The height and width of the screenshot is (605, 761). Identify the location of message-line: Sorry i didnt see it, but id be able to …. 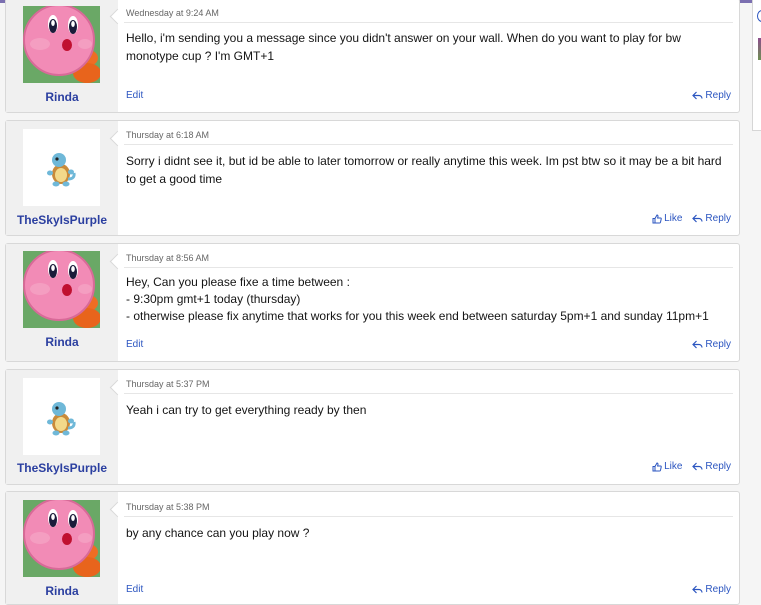
(424, 161).